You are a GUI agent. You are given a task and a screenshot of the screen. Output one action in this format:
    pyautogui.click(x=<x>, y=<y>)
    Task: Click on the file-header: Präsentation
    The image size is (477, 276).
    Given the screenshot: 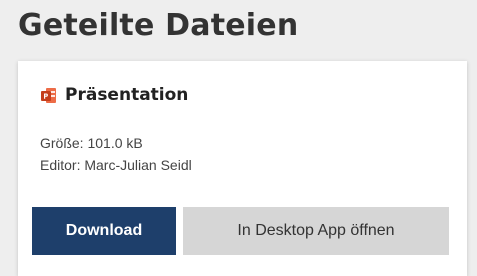 What is the action you would take?
    pyautogui.click(x=114, y=95)
    